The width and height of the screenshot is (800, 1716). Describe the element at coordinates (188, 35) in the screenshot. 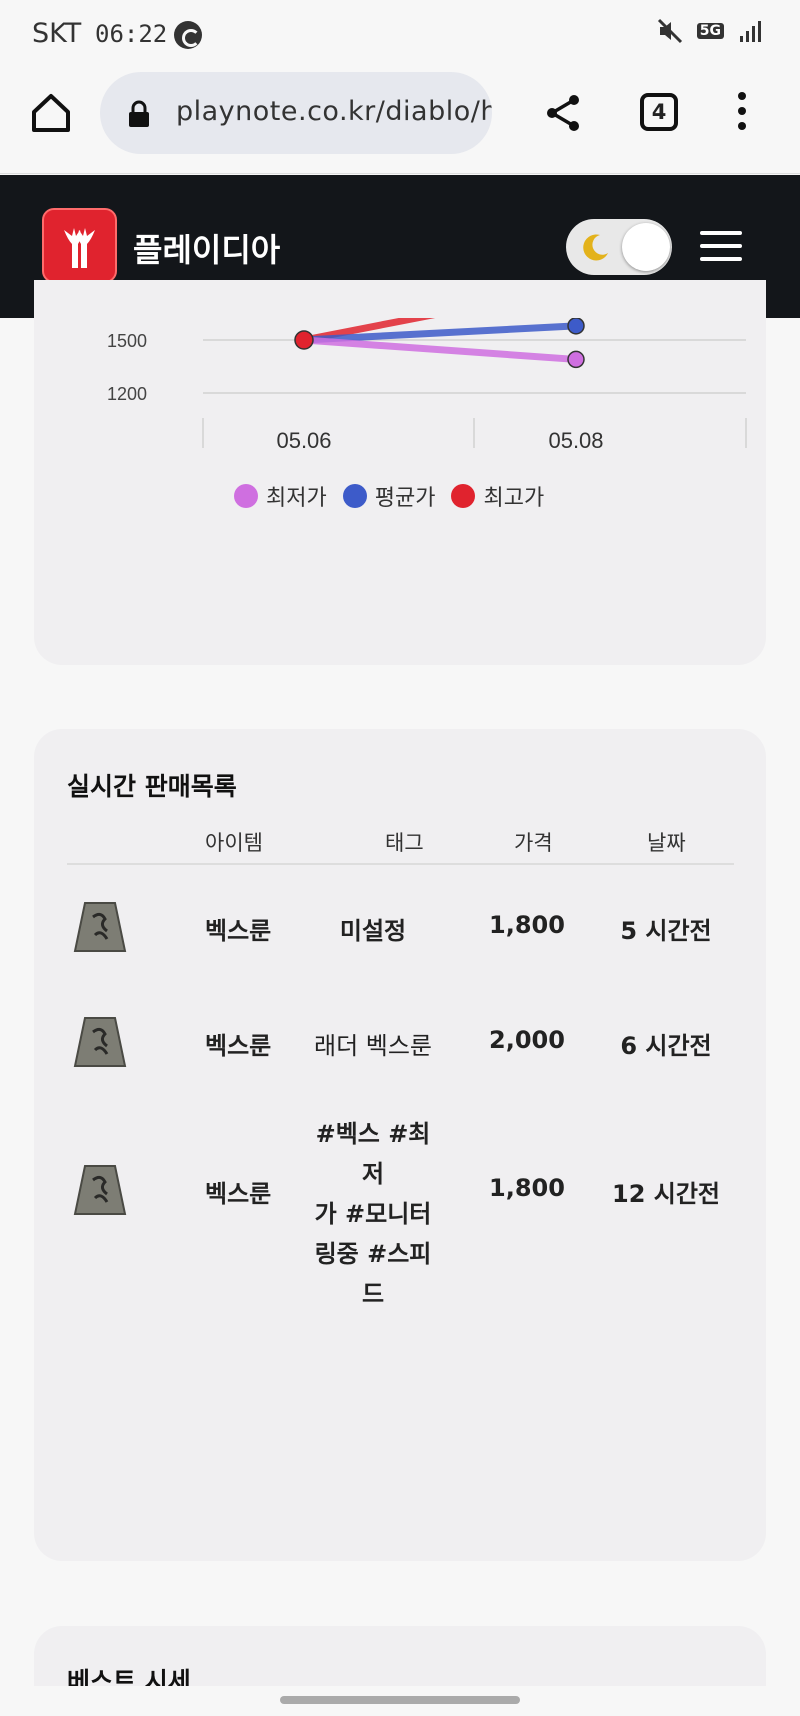

I see `shazam-icon` at that location.